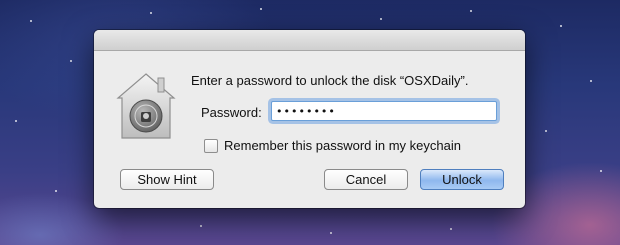 This screenshot has height=245, width=620. What do you see at coordinates (146, 106) in the screenshot?
I see `filevault-lock-icon` at bounding box center [146, 106].